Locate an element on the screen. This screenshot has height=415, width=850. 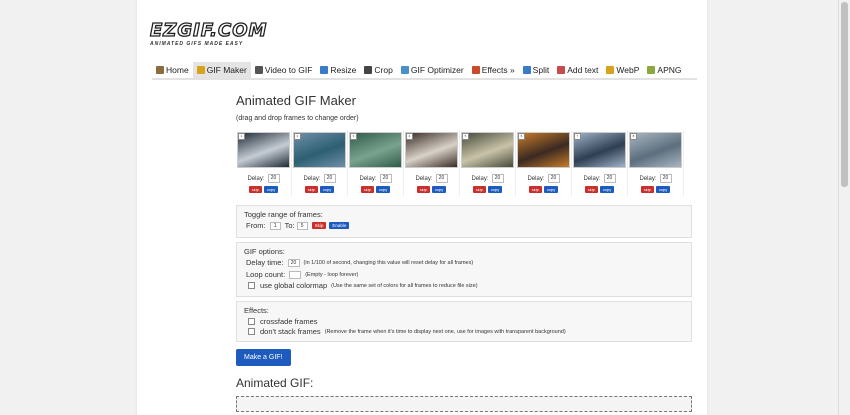
frame-item: 5 Delay: 20 skip copy is located at coordinates (488, 163).